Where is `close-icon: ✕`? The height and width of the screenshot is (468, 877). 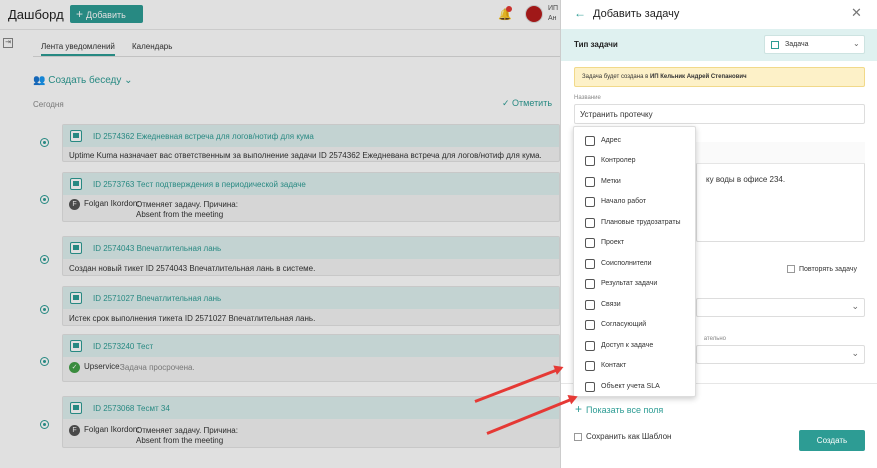
close-icon: ✕ is located at coordinates (856, 13).